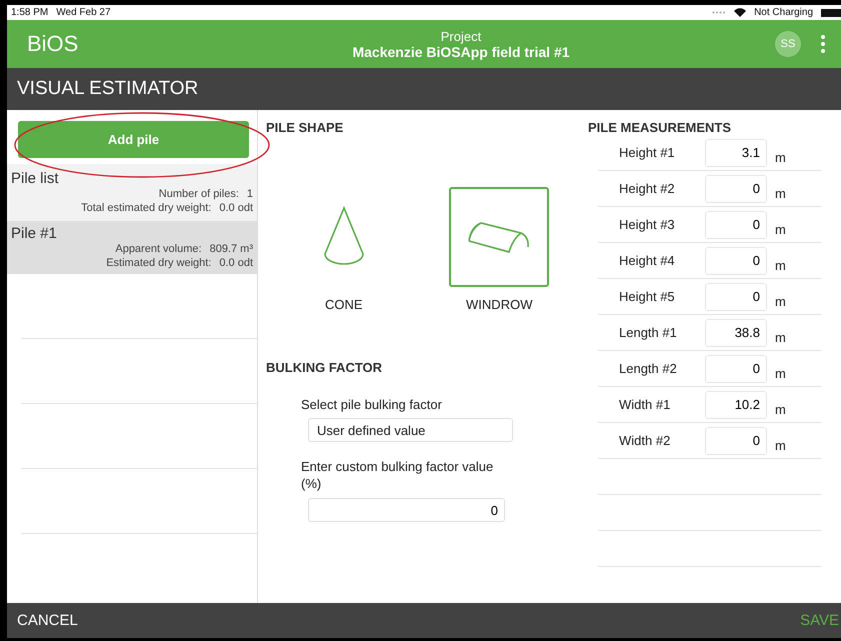 The height and width of the screenshot is (641, 841). Describe the element at coordinates (647, 260) in the screenshot. I see `measurement-label: Height #4` at that location.